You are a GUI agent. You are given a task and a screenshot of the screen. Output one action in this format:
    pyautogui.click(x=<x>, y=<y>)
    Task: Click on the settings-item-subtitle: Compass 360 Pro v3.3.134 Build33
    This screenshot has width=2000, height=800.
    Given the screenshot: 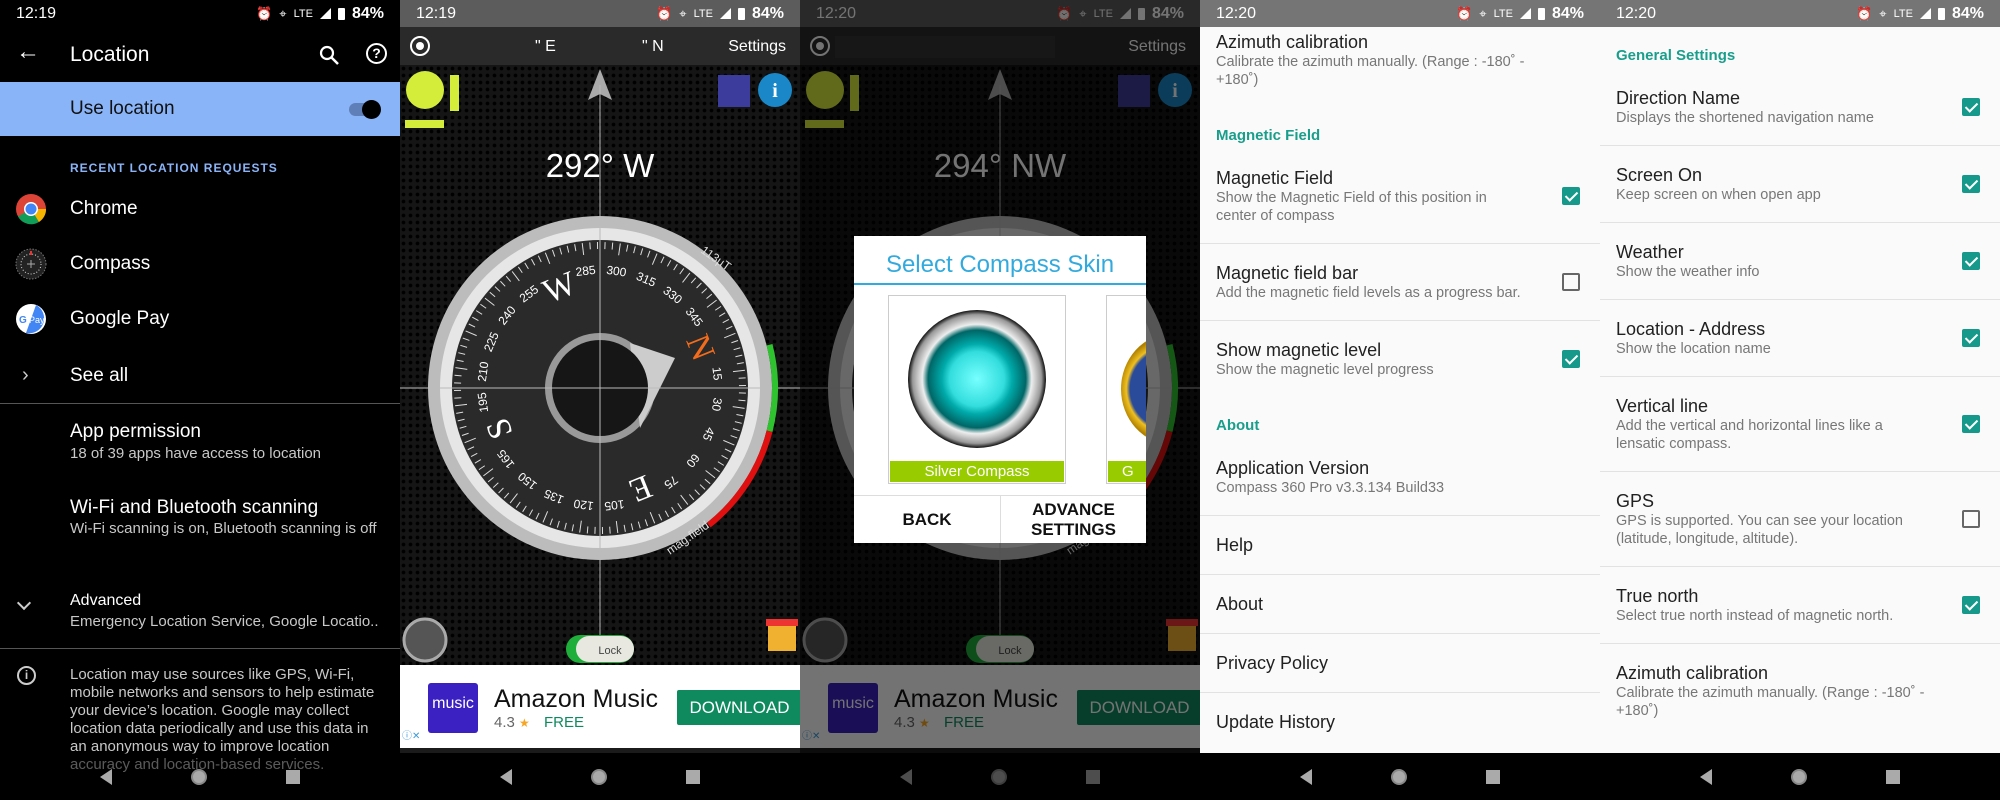 What is the action you would take?
    pyautogui.click(x=1330, y=488)
    